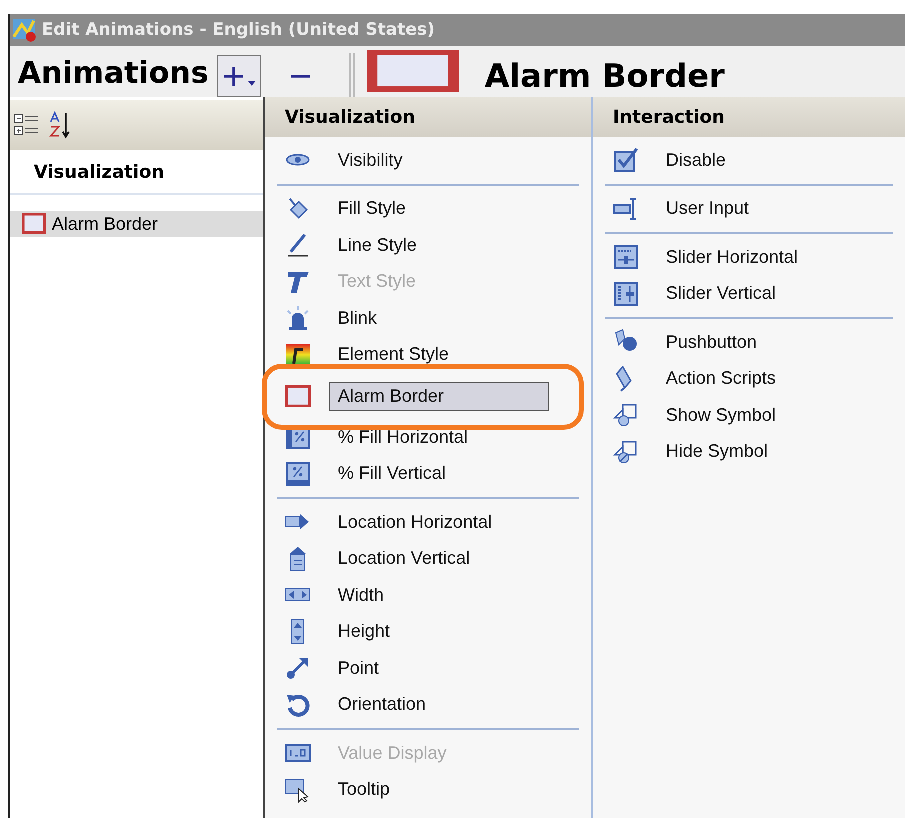 Image resolution: width=905 pixels, height=818 pixels. What do you see at coordinates (105, 224) in the screenshot?
I see `item-label: Alarm Border` at bounding box center [105, 224].